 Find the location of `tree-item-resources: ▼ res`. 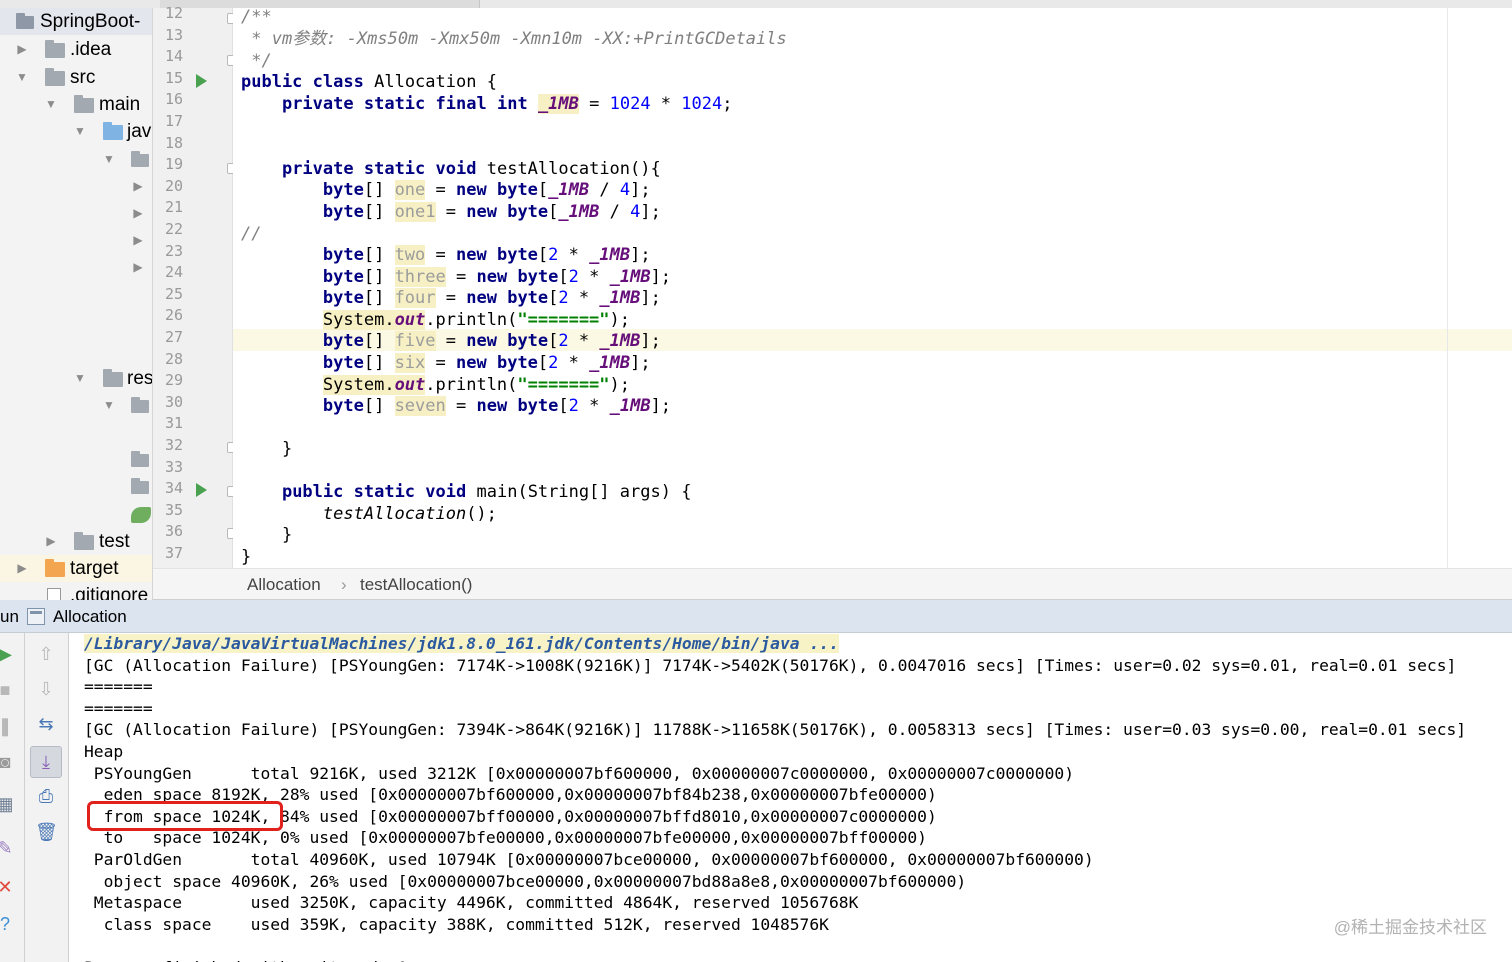

tree-item-resources: ▼ res is located at coordinates (76, 378).